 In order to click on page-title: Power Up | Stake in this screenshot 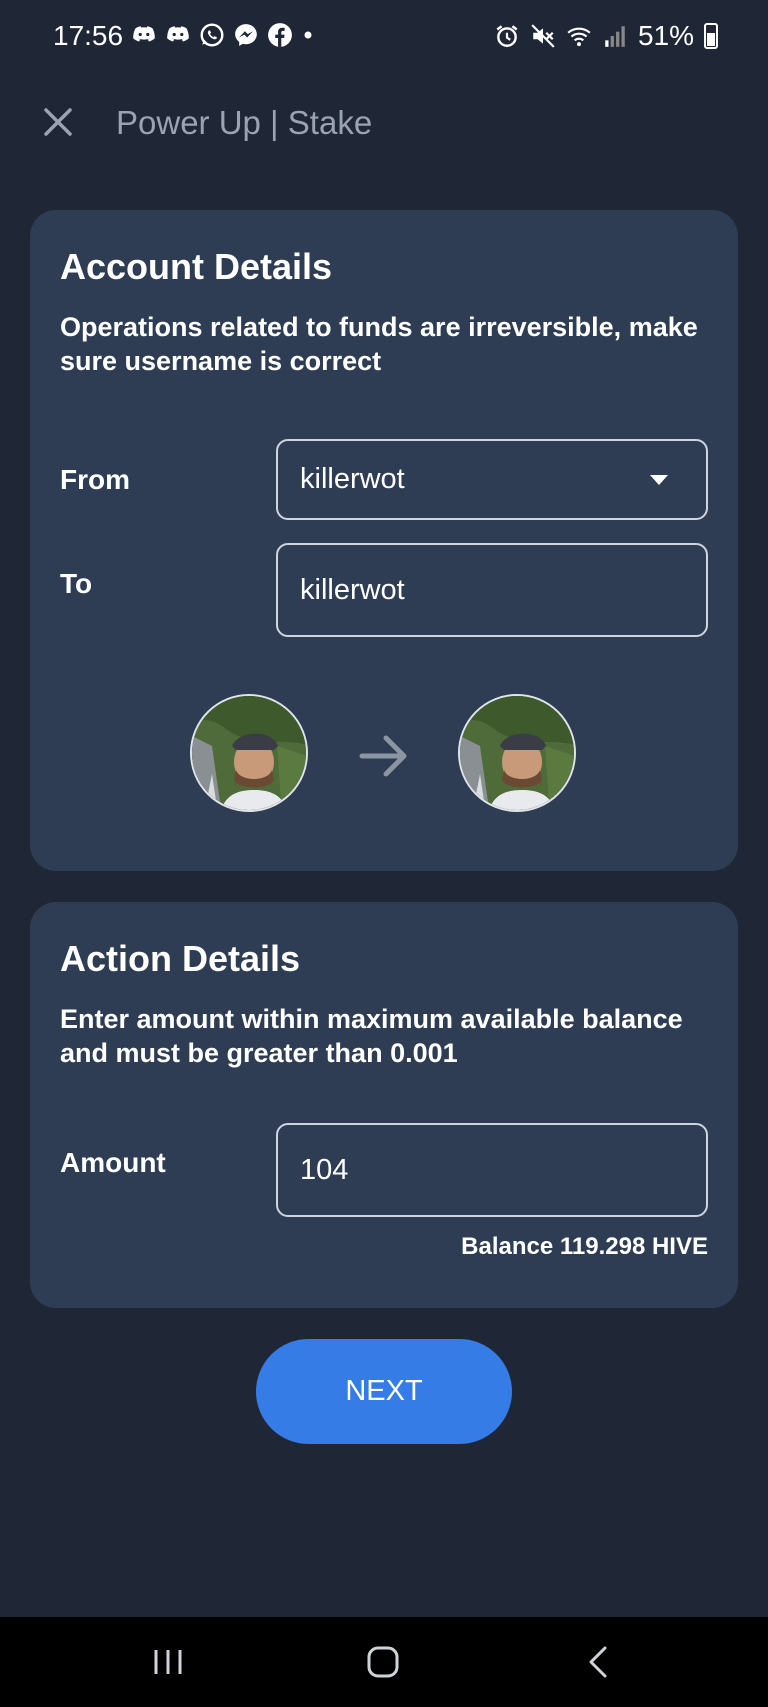, I will do `click(244, 122)`.